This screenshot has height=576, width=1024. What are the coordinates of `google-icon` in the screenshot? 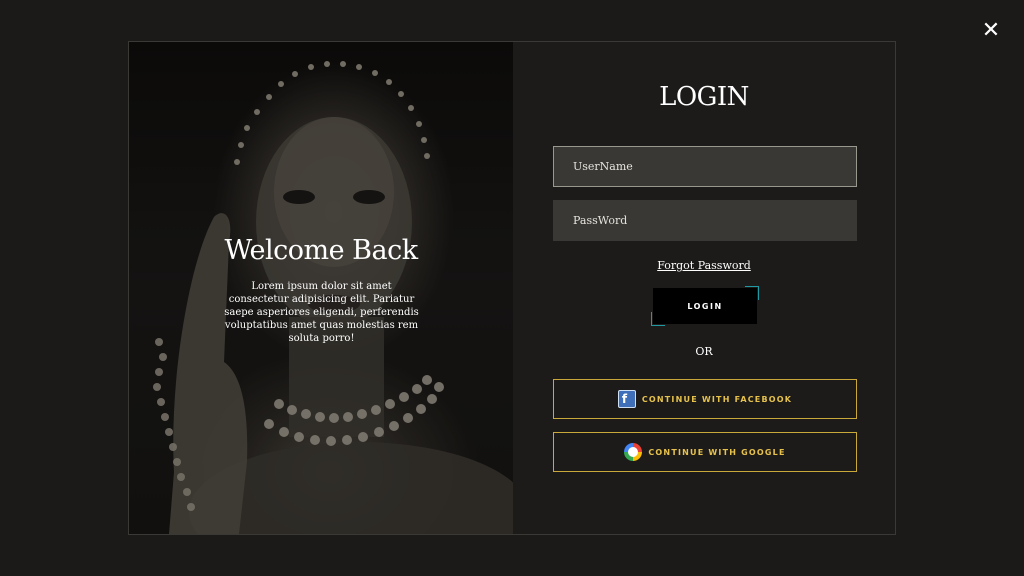 It's located at (633, 452).